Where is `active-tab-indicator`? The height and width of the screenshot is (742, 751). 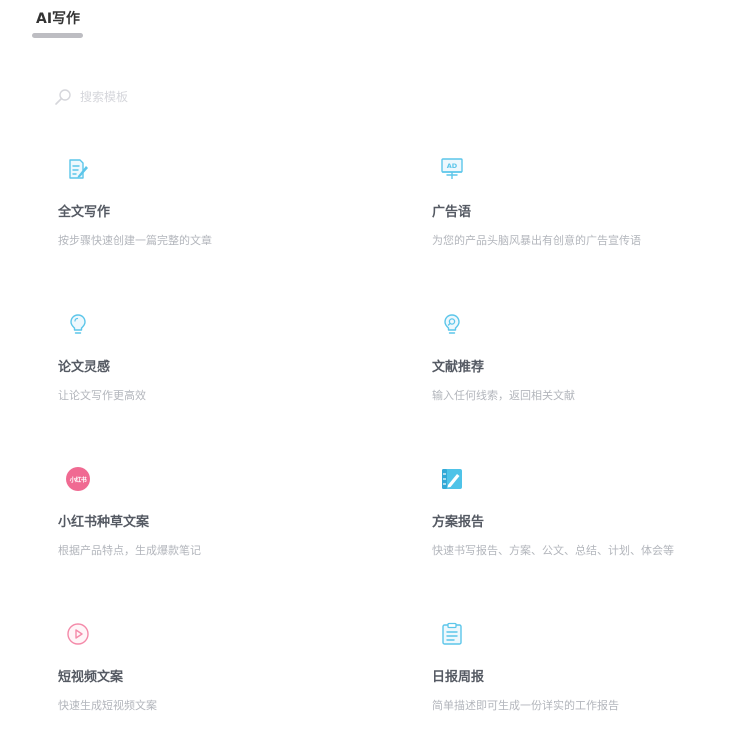 active-tab-indicator is located at coordinates (57, 35).